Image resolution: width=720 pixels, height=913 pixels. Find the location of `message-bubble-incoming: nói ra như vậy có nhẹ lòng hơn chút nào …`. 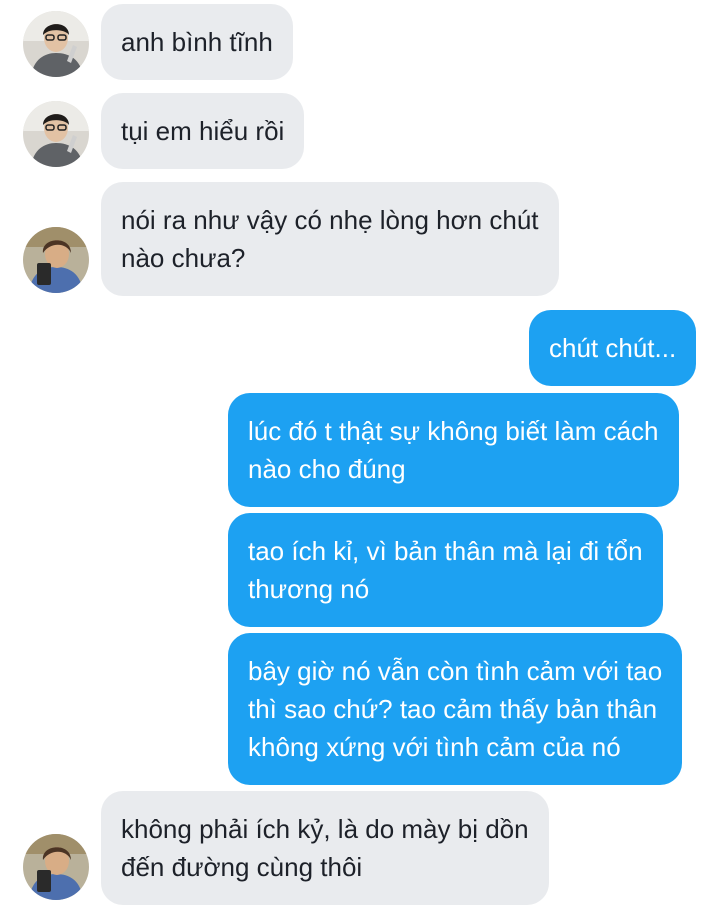

message-bubble-incoming: nói ra như vậy có nhẹ lòng hơn chút nào … is located at coordinates (330, 239).